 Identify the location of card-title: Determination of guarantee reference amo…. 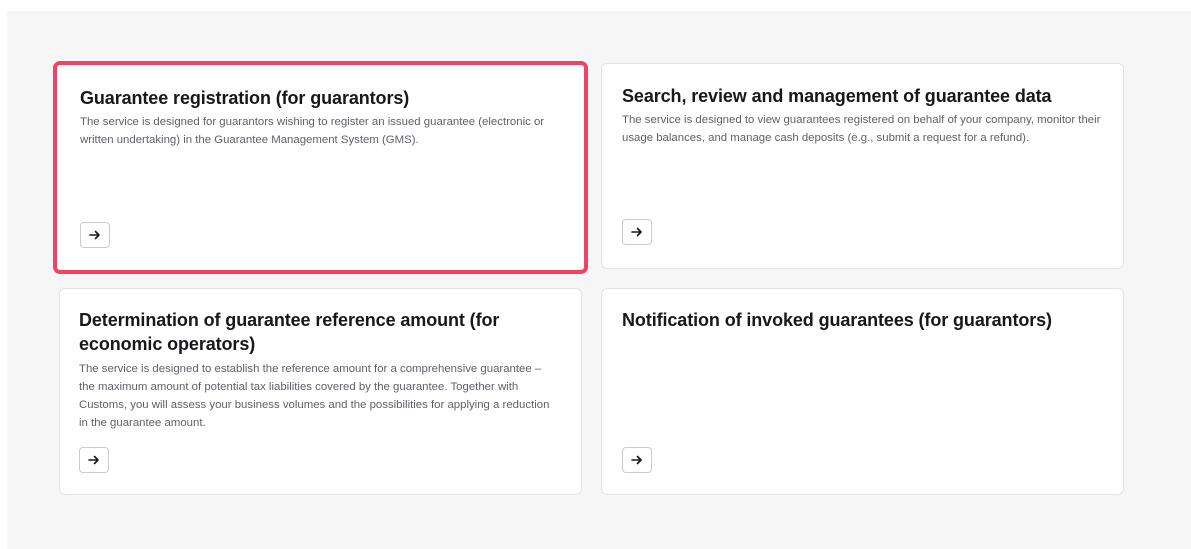
(289, 332).